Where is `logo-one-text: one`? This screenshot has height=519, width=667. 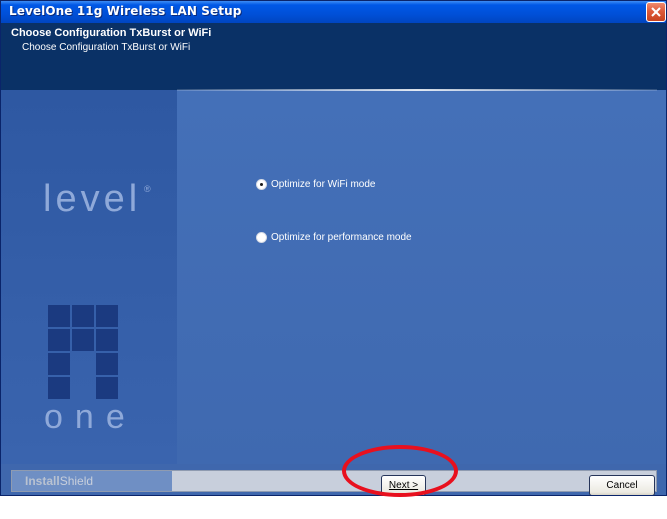
logo-one-text: one is located at coordinates (90, 417).